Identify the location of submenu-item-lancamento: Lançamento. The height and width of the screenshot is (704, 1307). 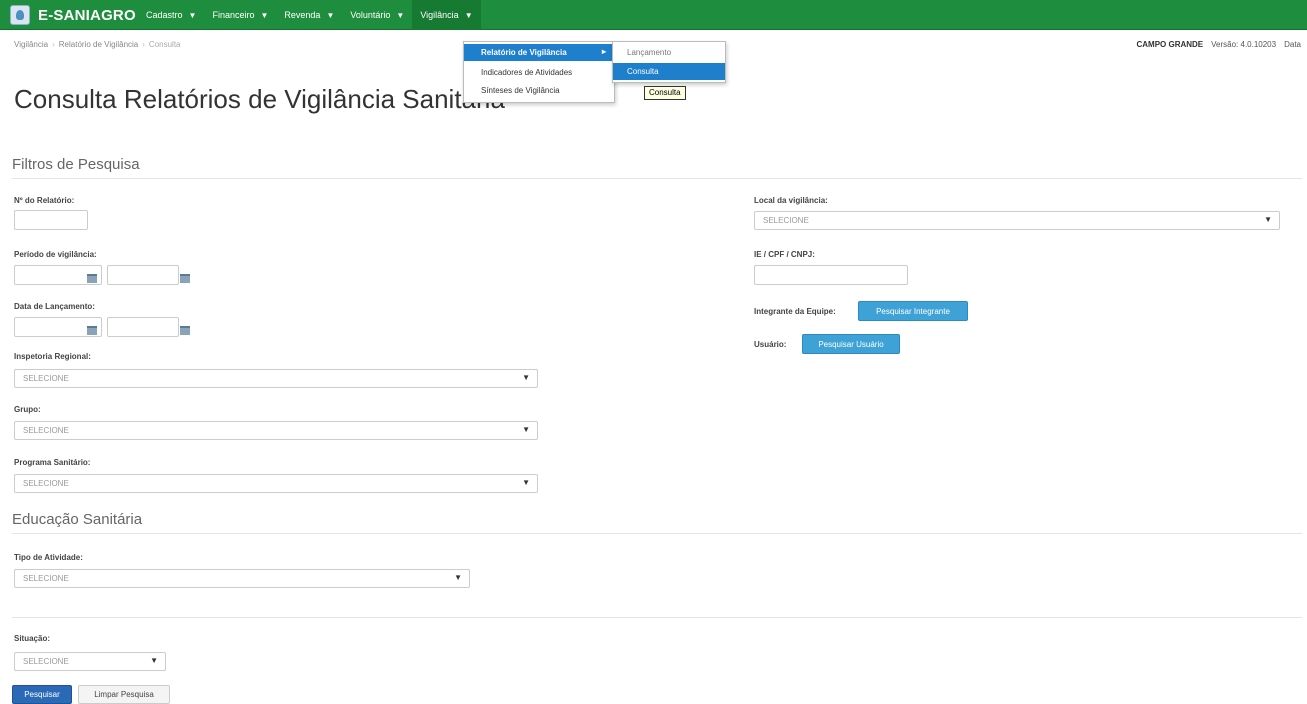
(669, 52).